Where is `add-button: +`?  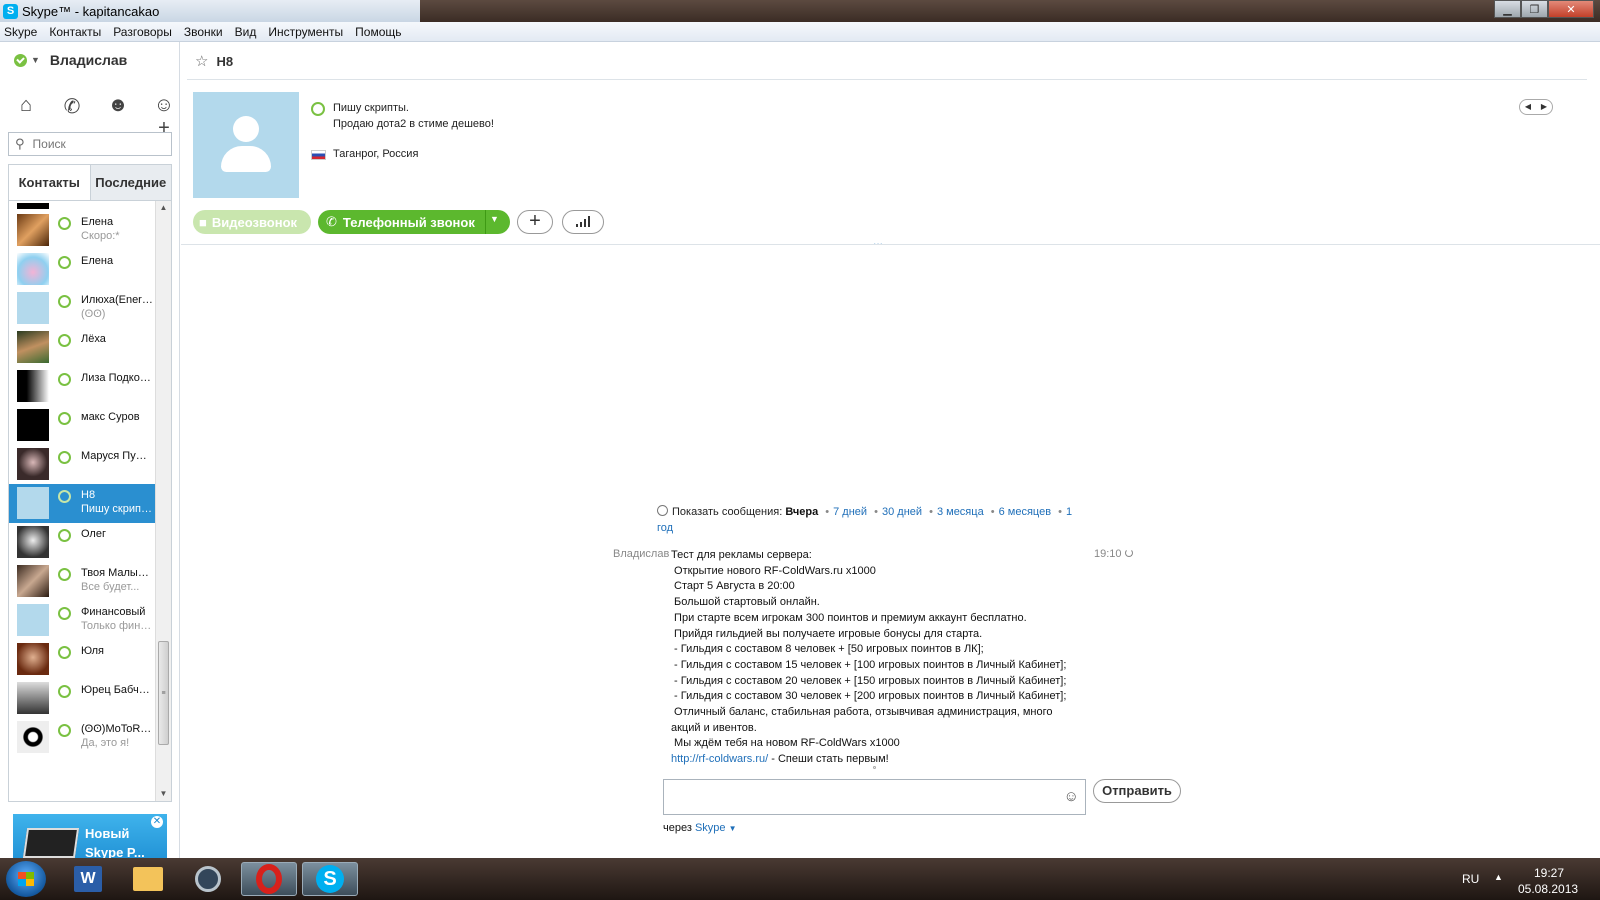 add-button: + is located at coordinates (535, 222).